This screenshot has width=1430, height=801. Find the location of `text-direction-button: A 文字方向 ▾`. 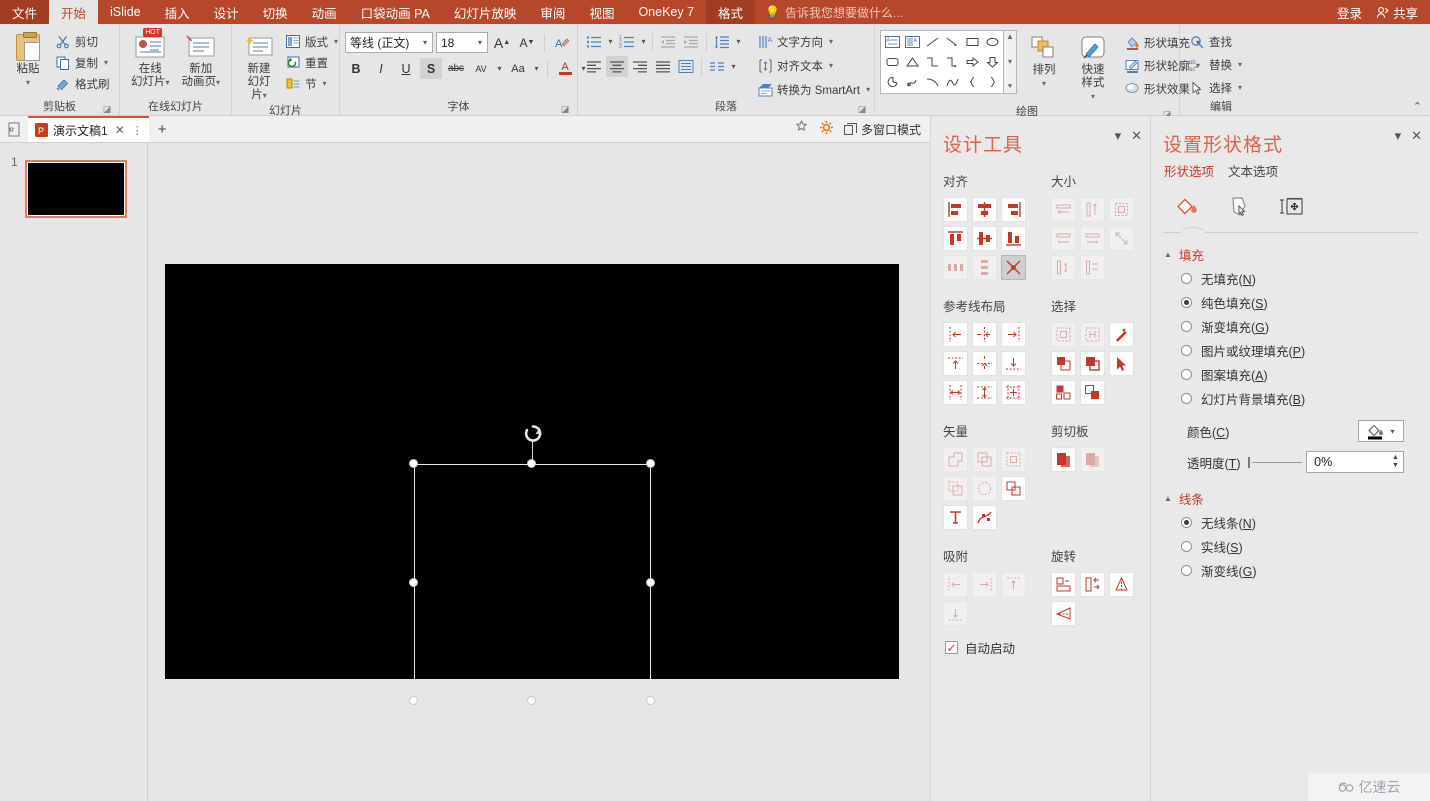

text-direction-button: A 文字方向 ▾ is located at coordinates (813, 41).